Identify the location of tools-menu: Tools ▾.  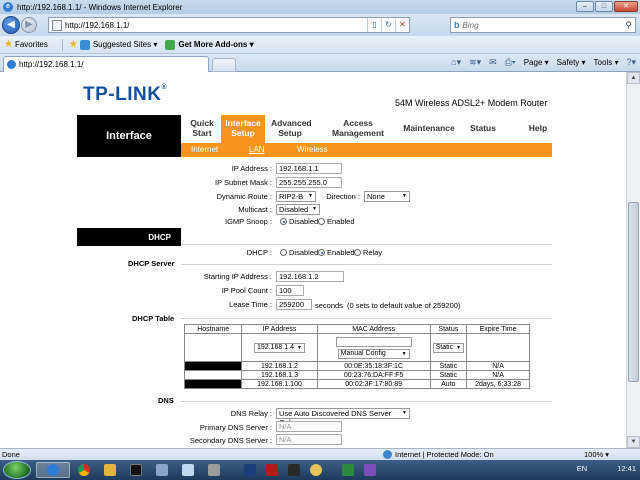
(606, 62).